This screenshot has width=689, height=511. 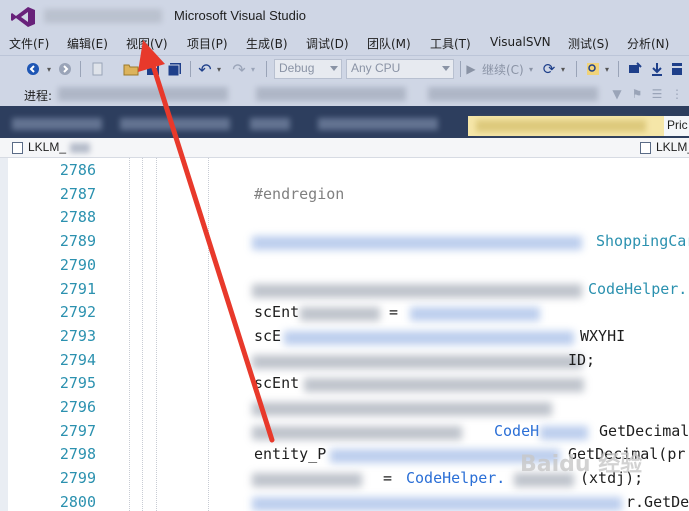 What do you see at coordinates (33, 69) in the screenshot?
I see `back-icon` at bounding box center [33, 69].